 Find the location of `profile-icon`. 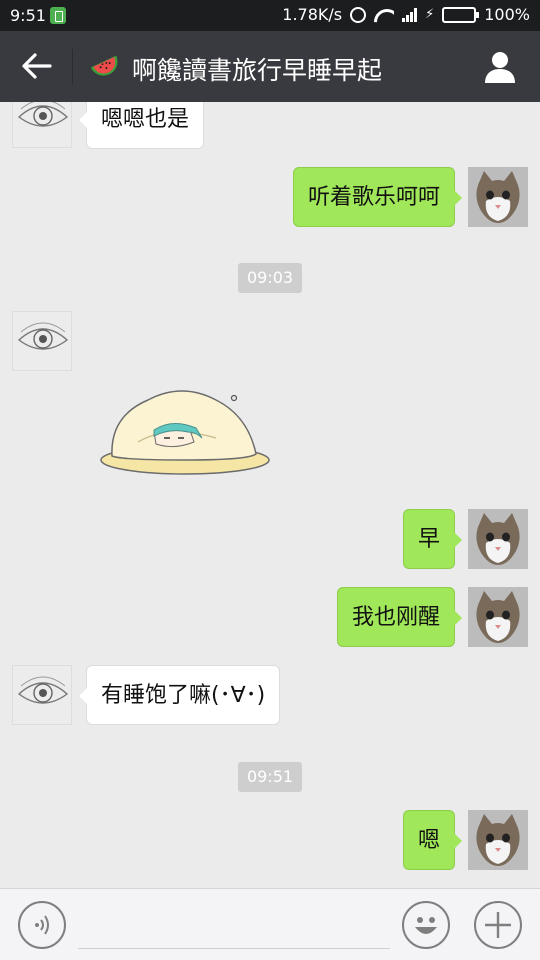

profile-icon is located at coordinates (500, 67).